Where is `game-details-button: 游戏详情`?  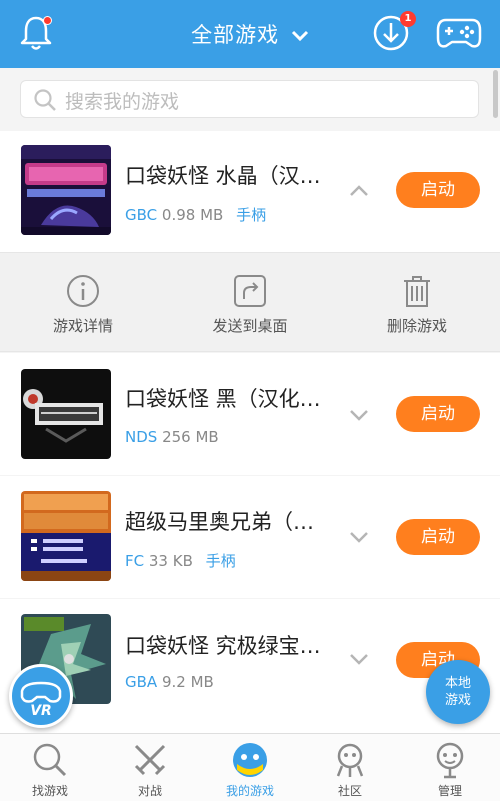
game-details-button: 游戏详情 is located at coordinates (83, 304).